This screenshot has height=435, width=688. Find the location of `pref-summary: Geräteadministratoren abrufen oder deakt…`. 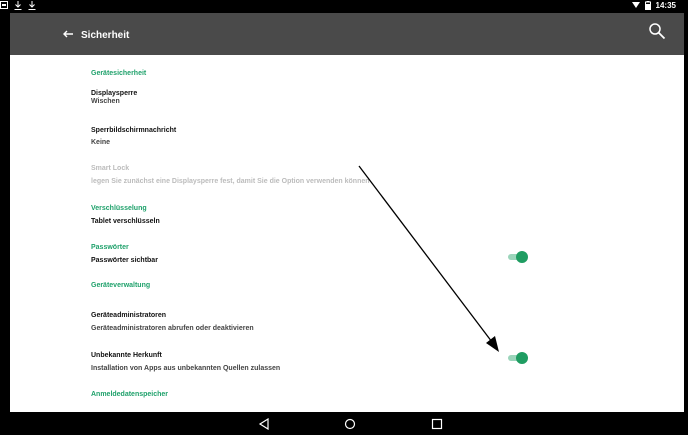

pref-summary: Geräteadministratoren abrufen oder deakt… is located at coordinates (172, 328).